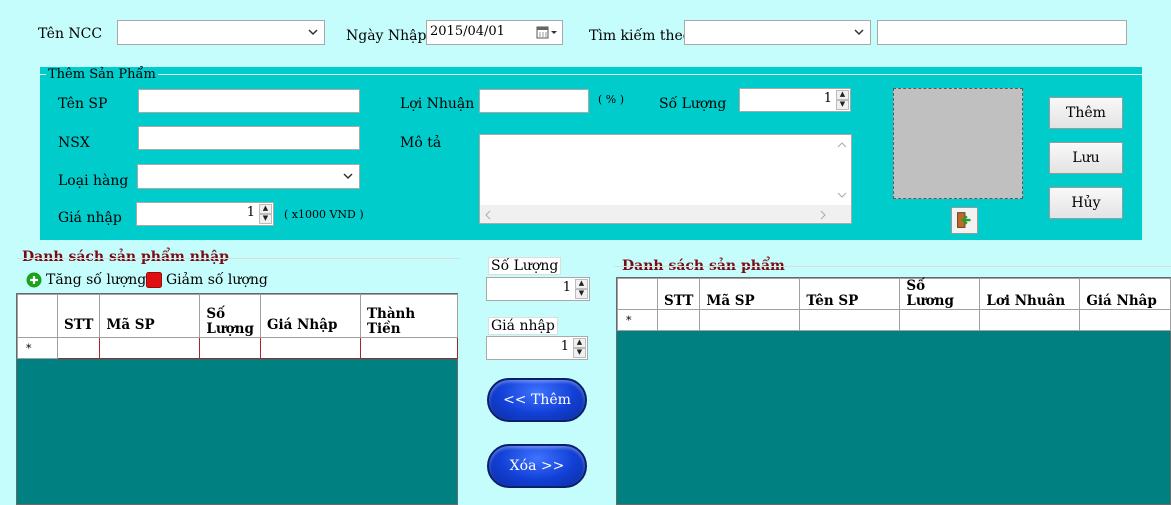 The image size is (1171, 505). What do you see at coordinates (1086, 113) in the screenshot?
I see `add-product-button: Thêm` at bounding box center [1086, 113].